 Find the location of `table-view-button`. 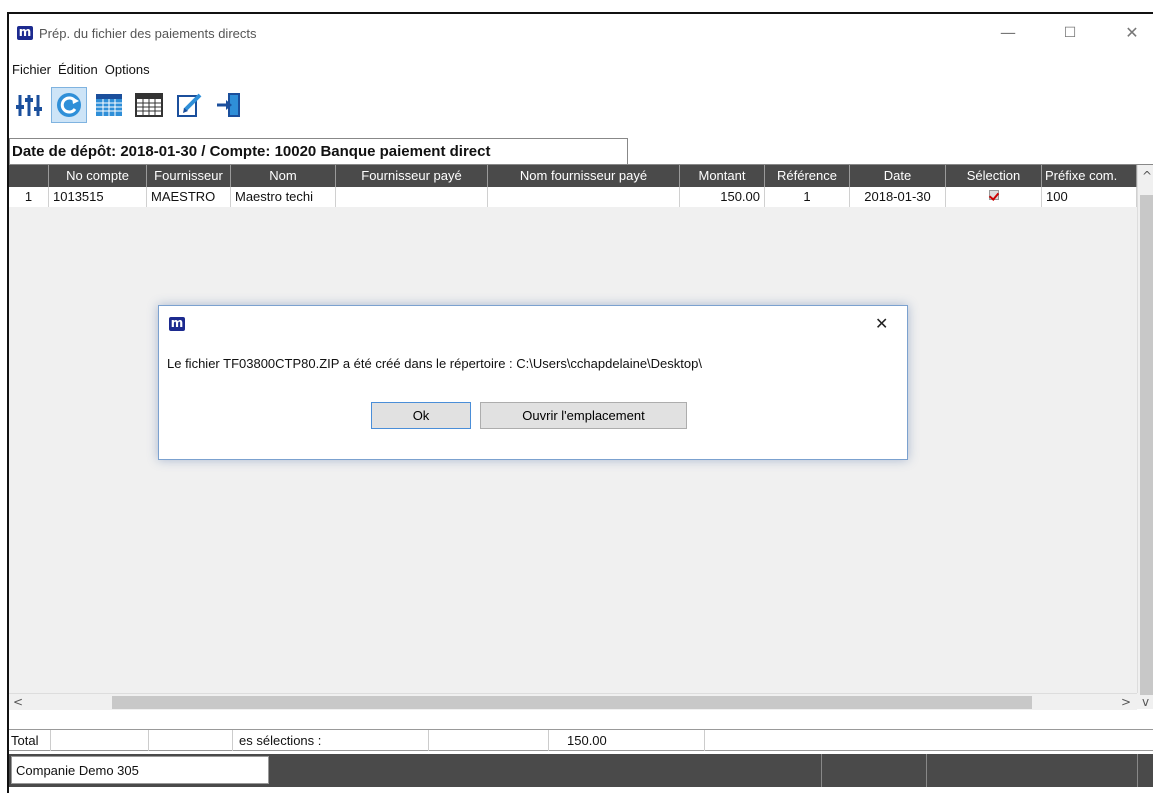

table-view-button is located at coordinates (149, 105).